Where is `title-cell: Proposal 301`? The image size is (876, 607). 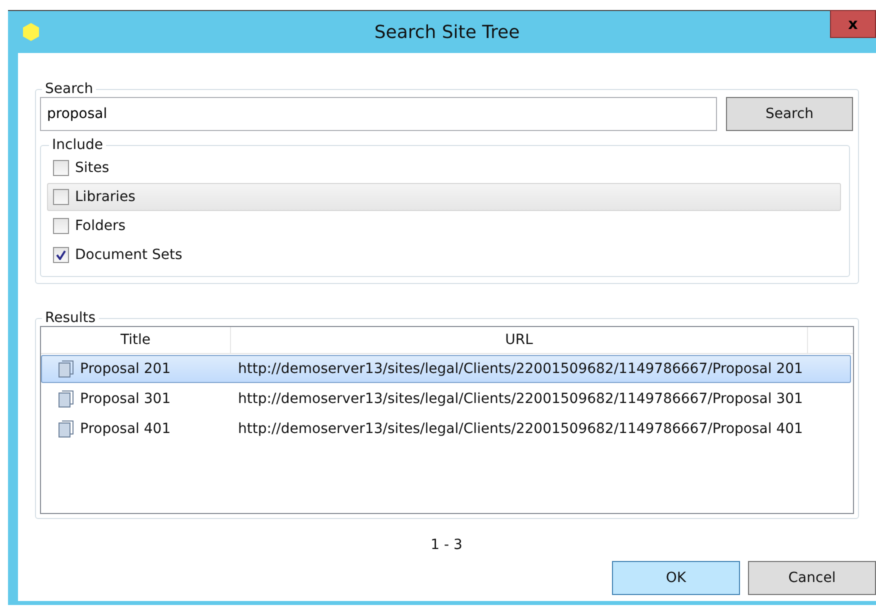
title-cell: Proposal 301 is located at coordinates (125, 399).